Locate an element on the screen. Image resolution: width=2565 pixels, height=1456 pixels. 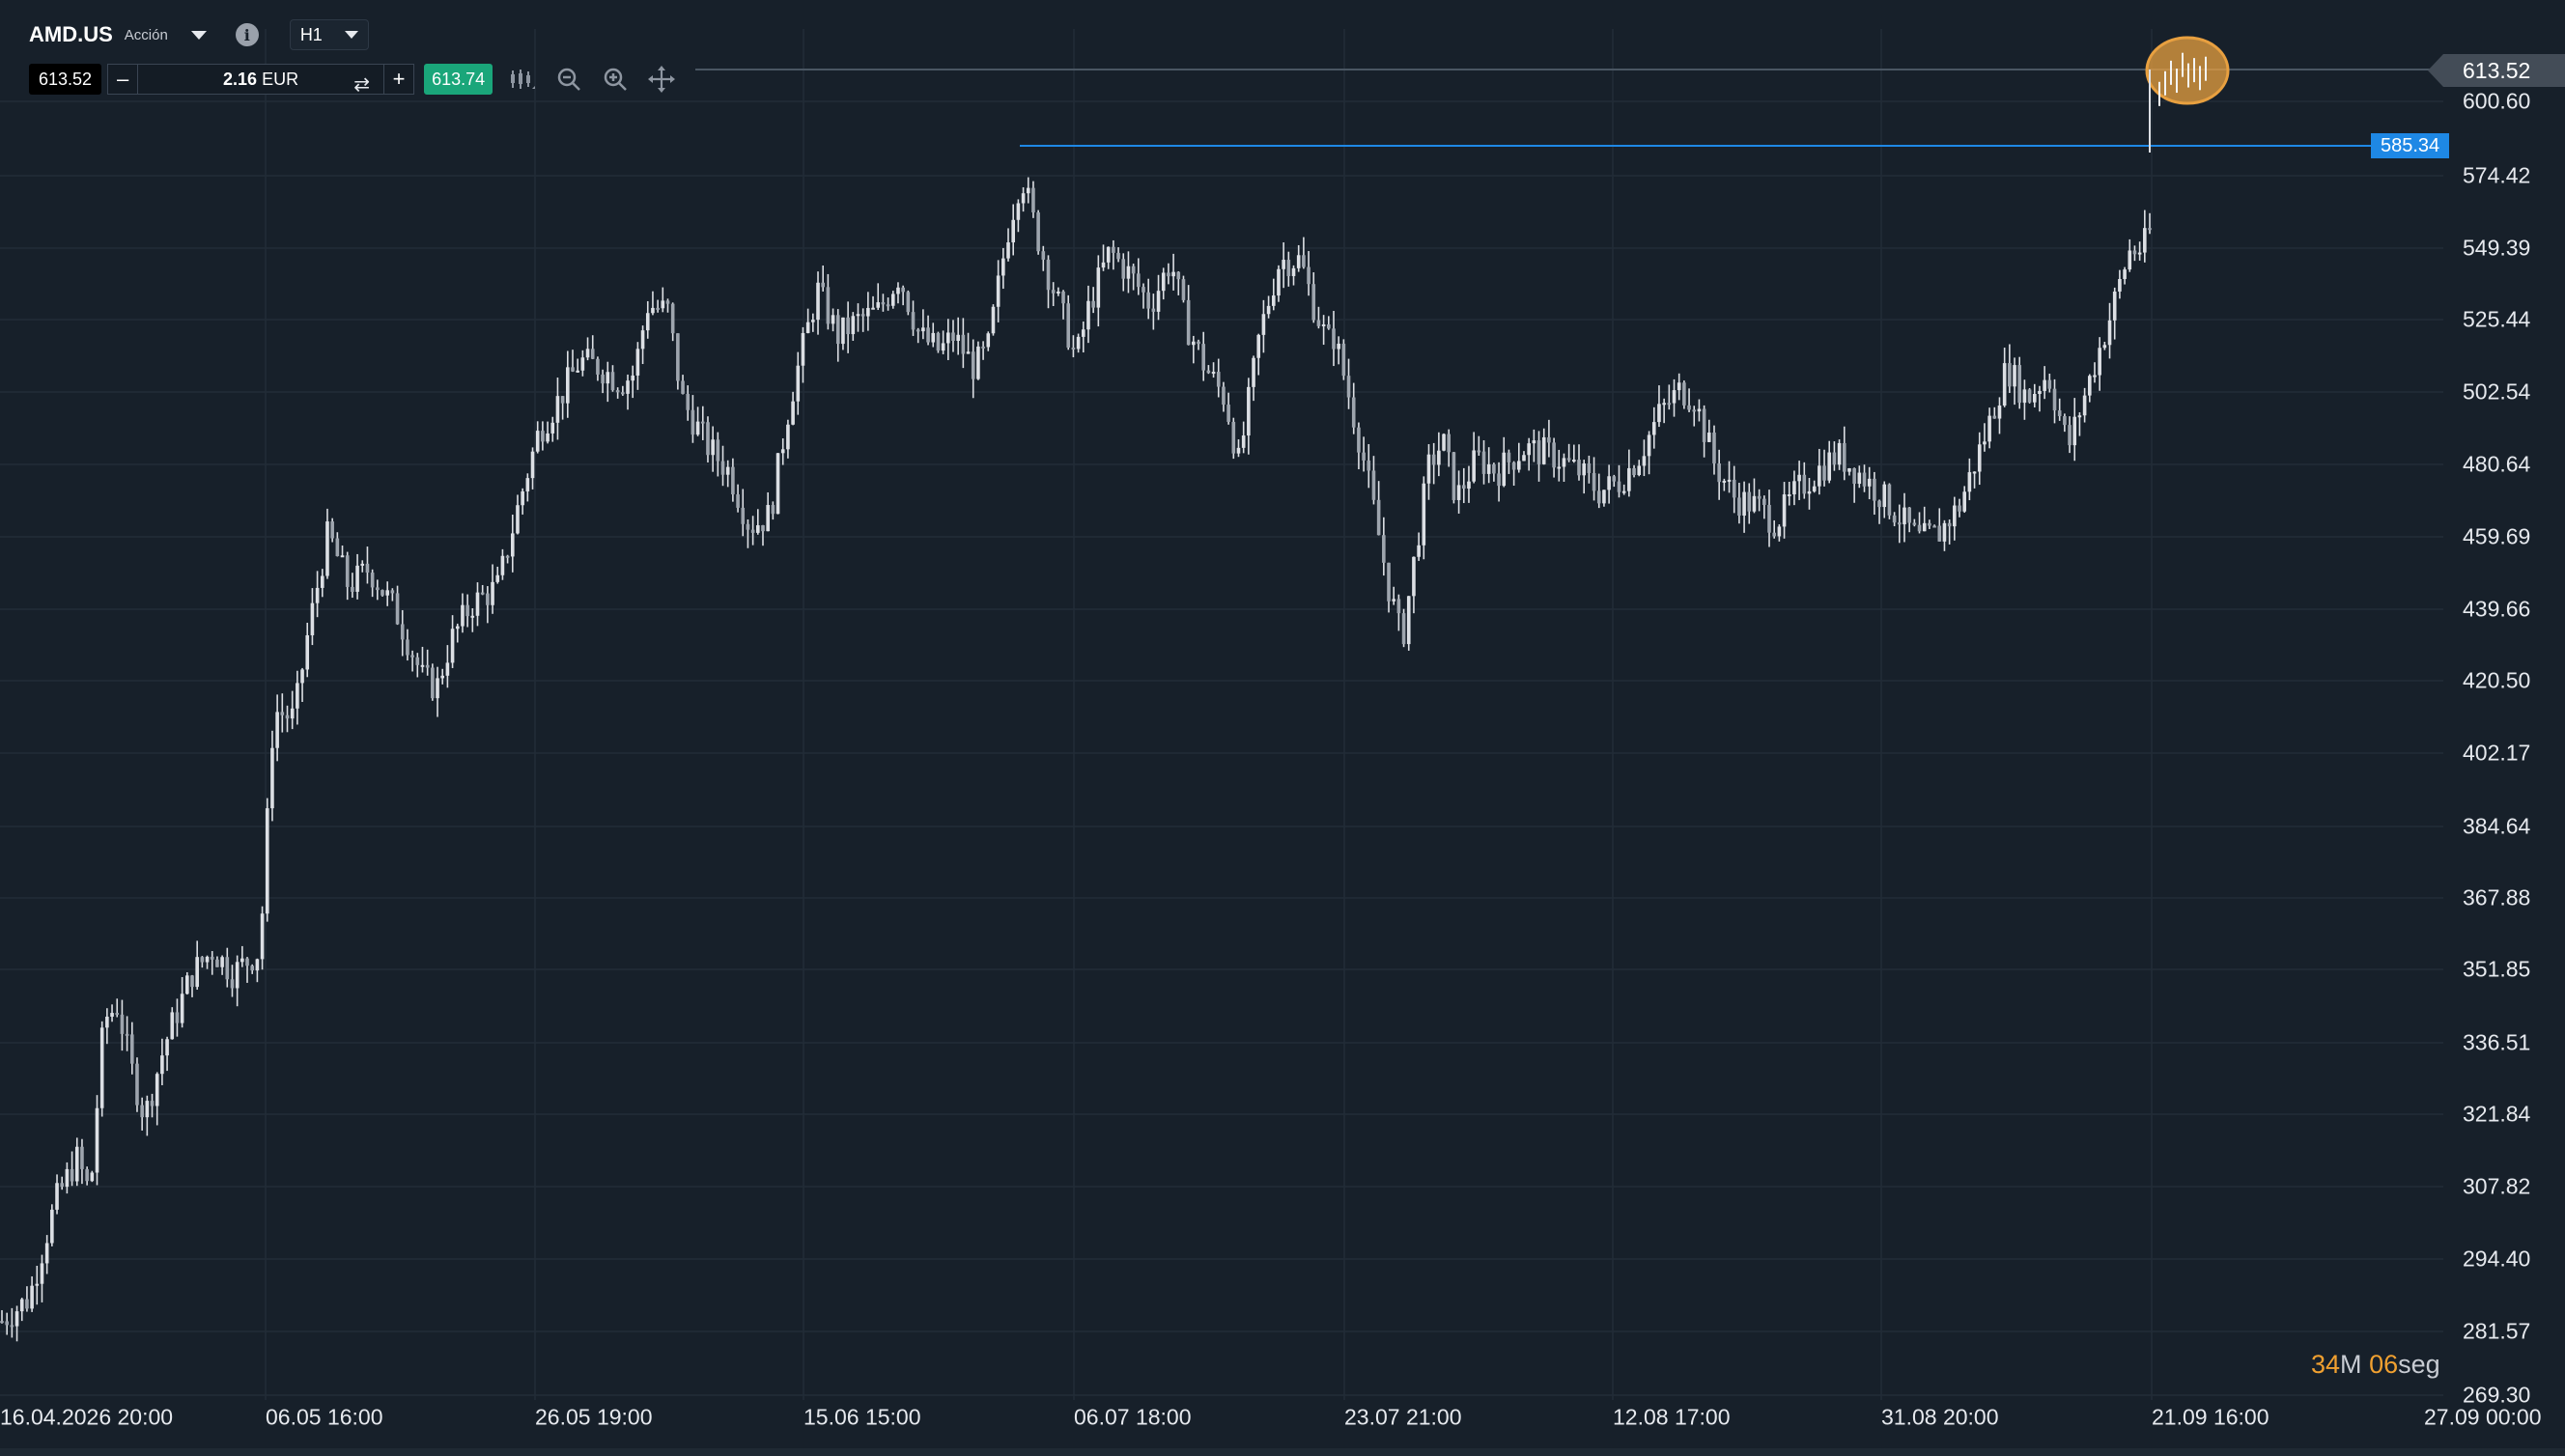
quantity-stepper: – 2.16 EUR ⇄ + is located at coordinates (261, 80).